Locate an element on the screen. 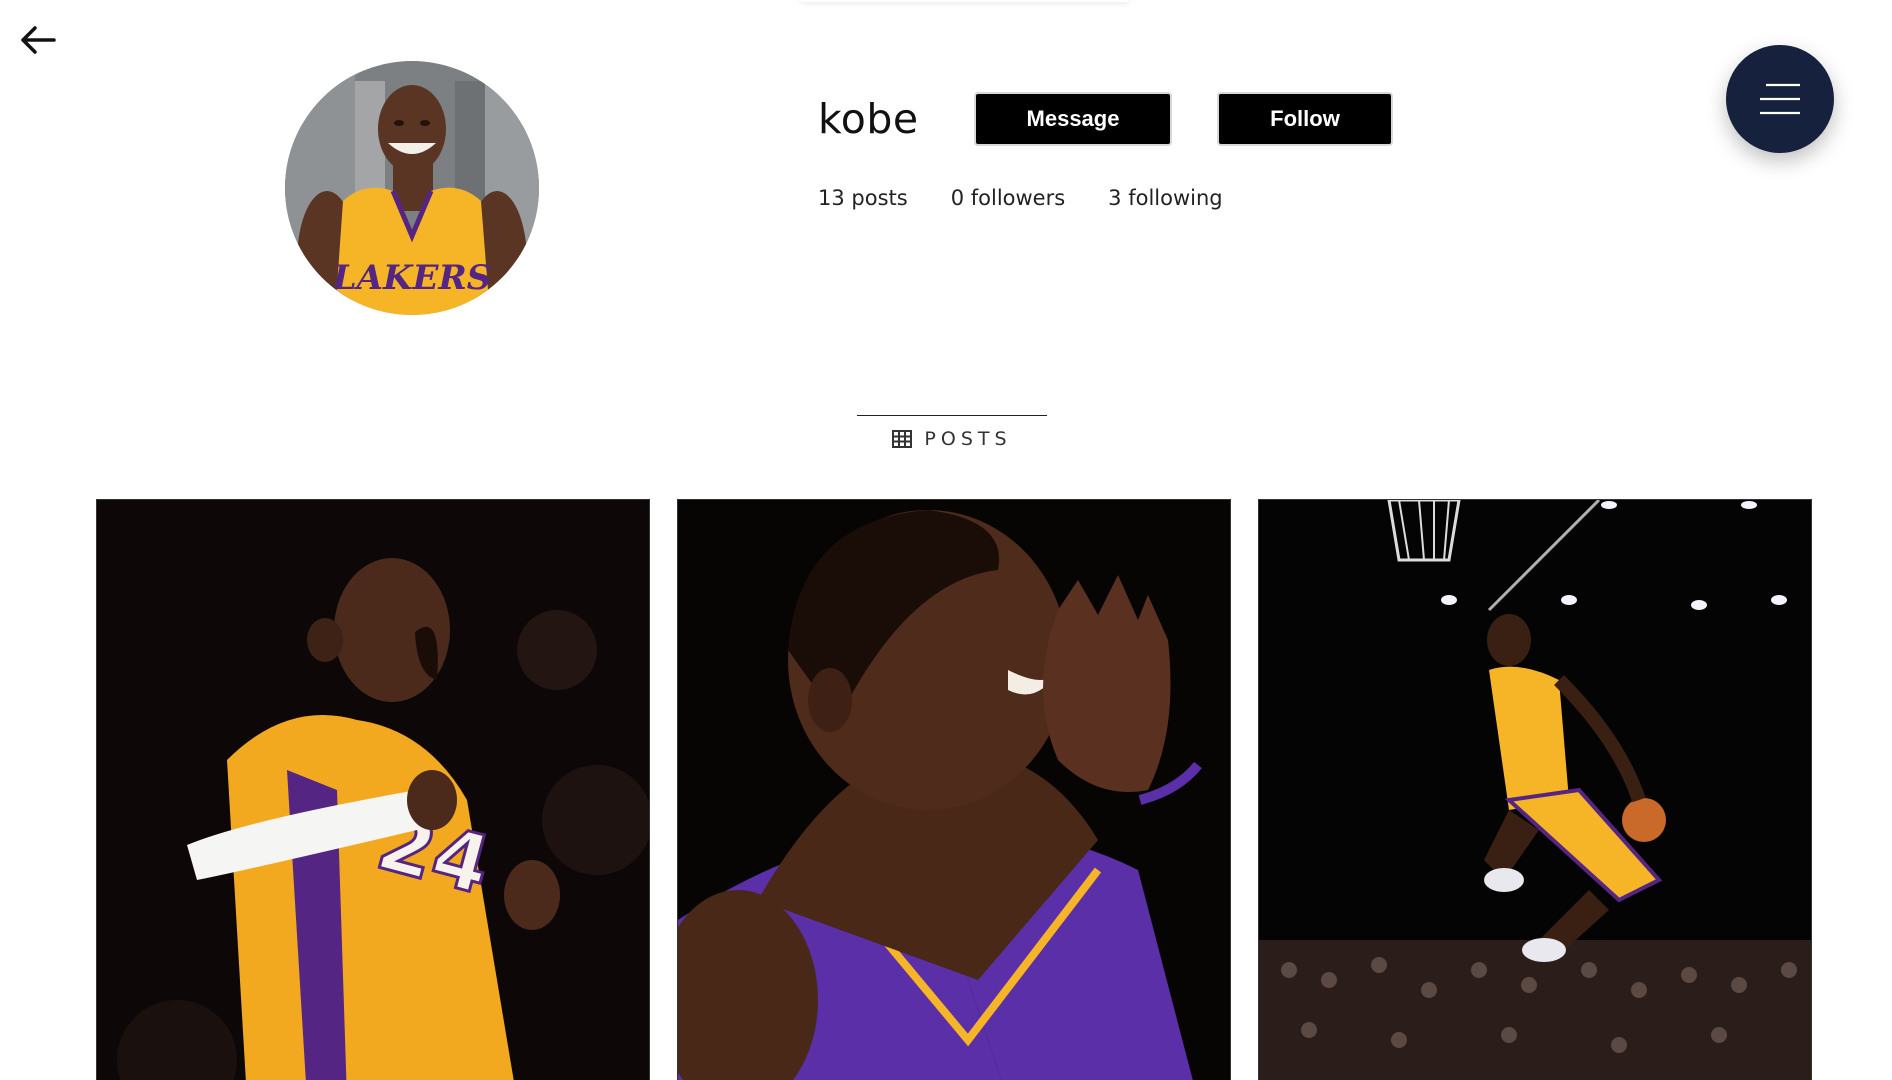 The width and height of the screenshot is (1892, 1080). posts-count: 13 posts is located at coordinates (863, 198).